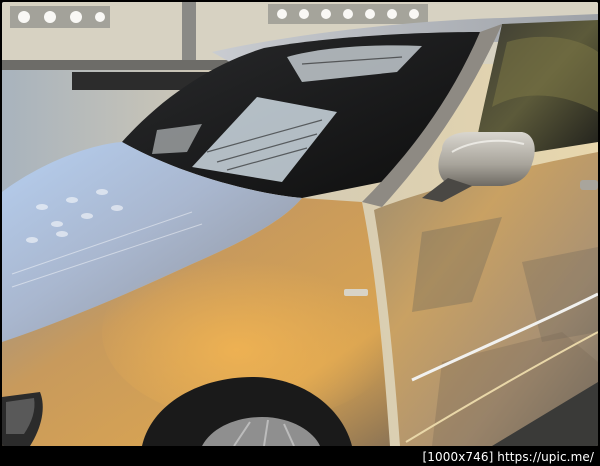 The image size is (600, 466). Describe the element at coordinates (356, 292) in the screenshot. I see `side-emblem` at that location.